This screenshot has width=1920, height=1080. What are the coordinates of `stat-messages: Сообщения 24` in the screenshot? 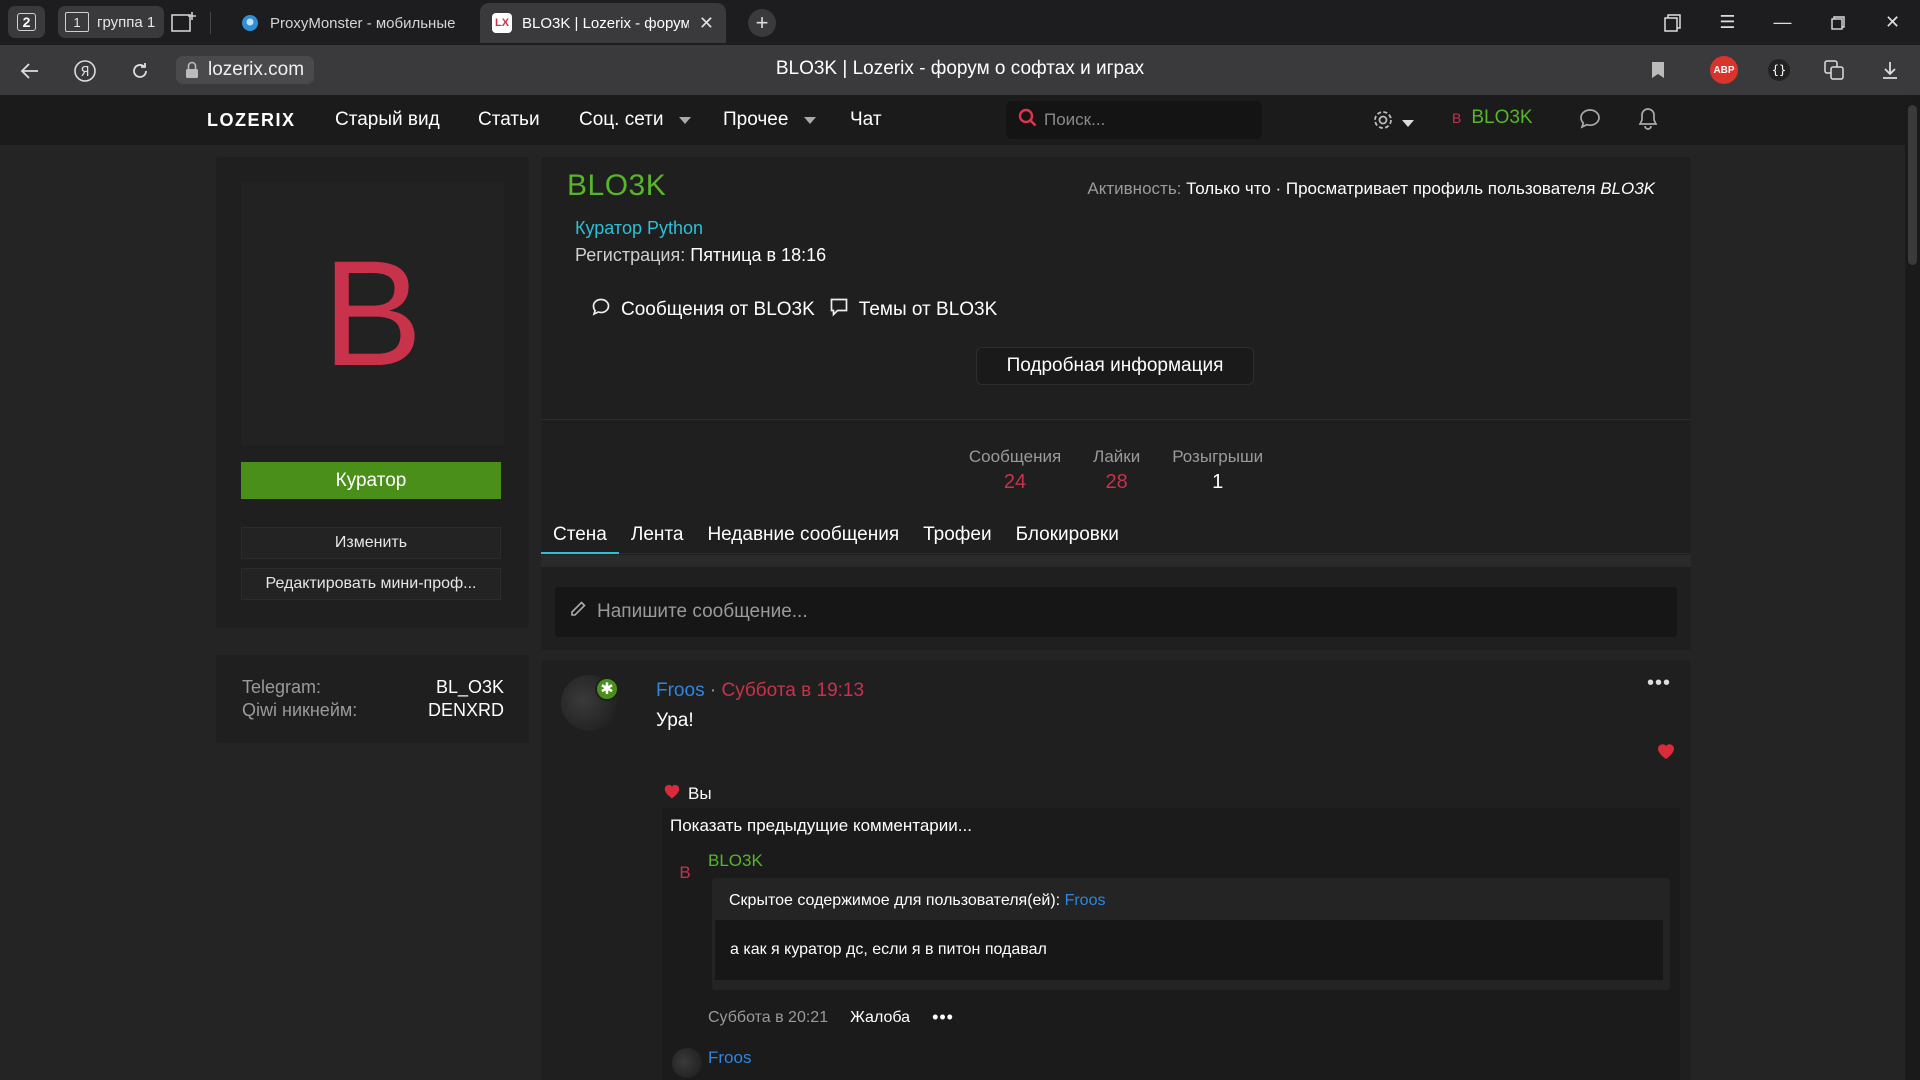 It's located at (1015, 470).